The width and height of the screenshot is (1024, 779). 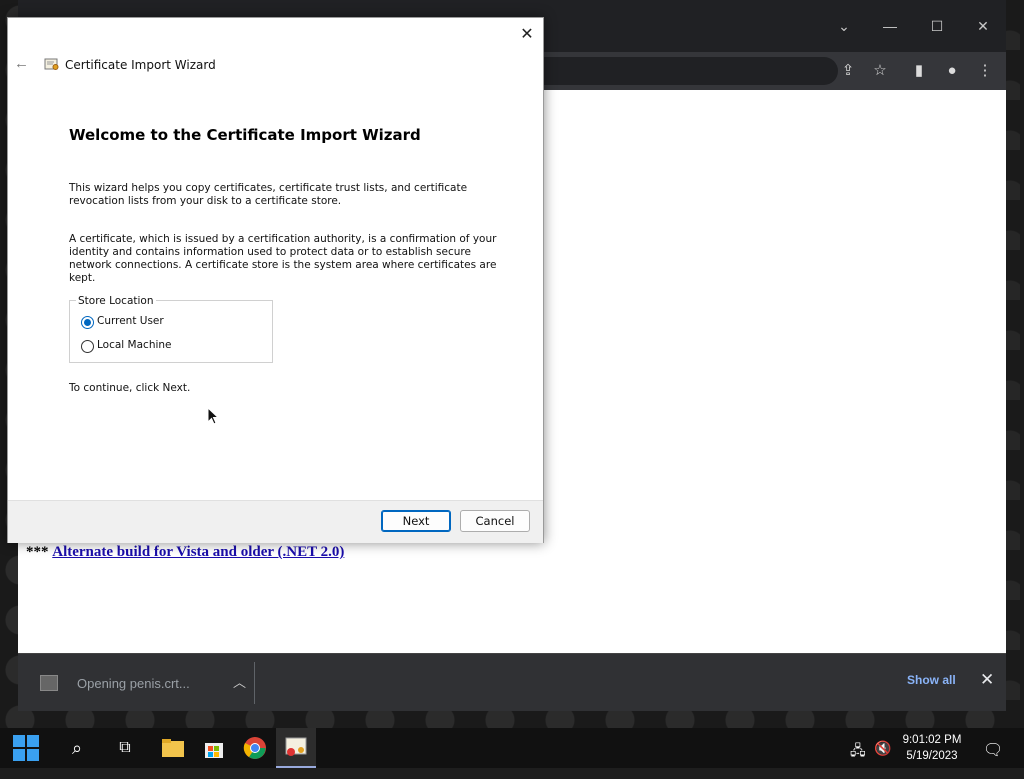 I want to click on volume-muted-icon: 🔇, so click(x=882, y=748).